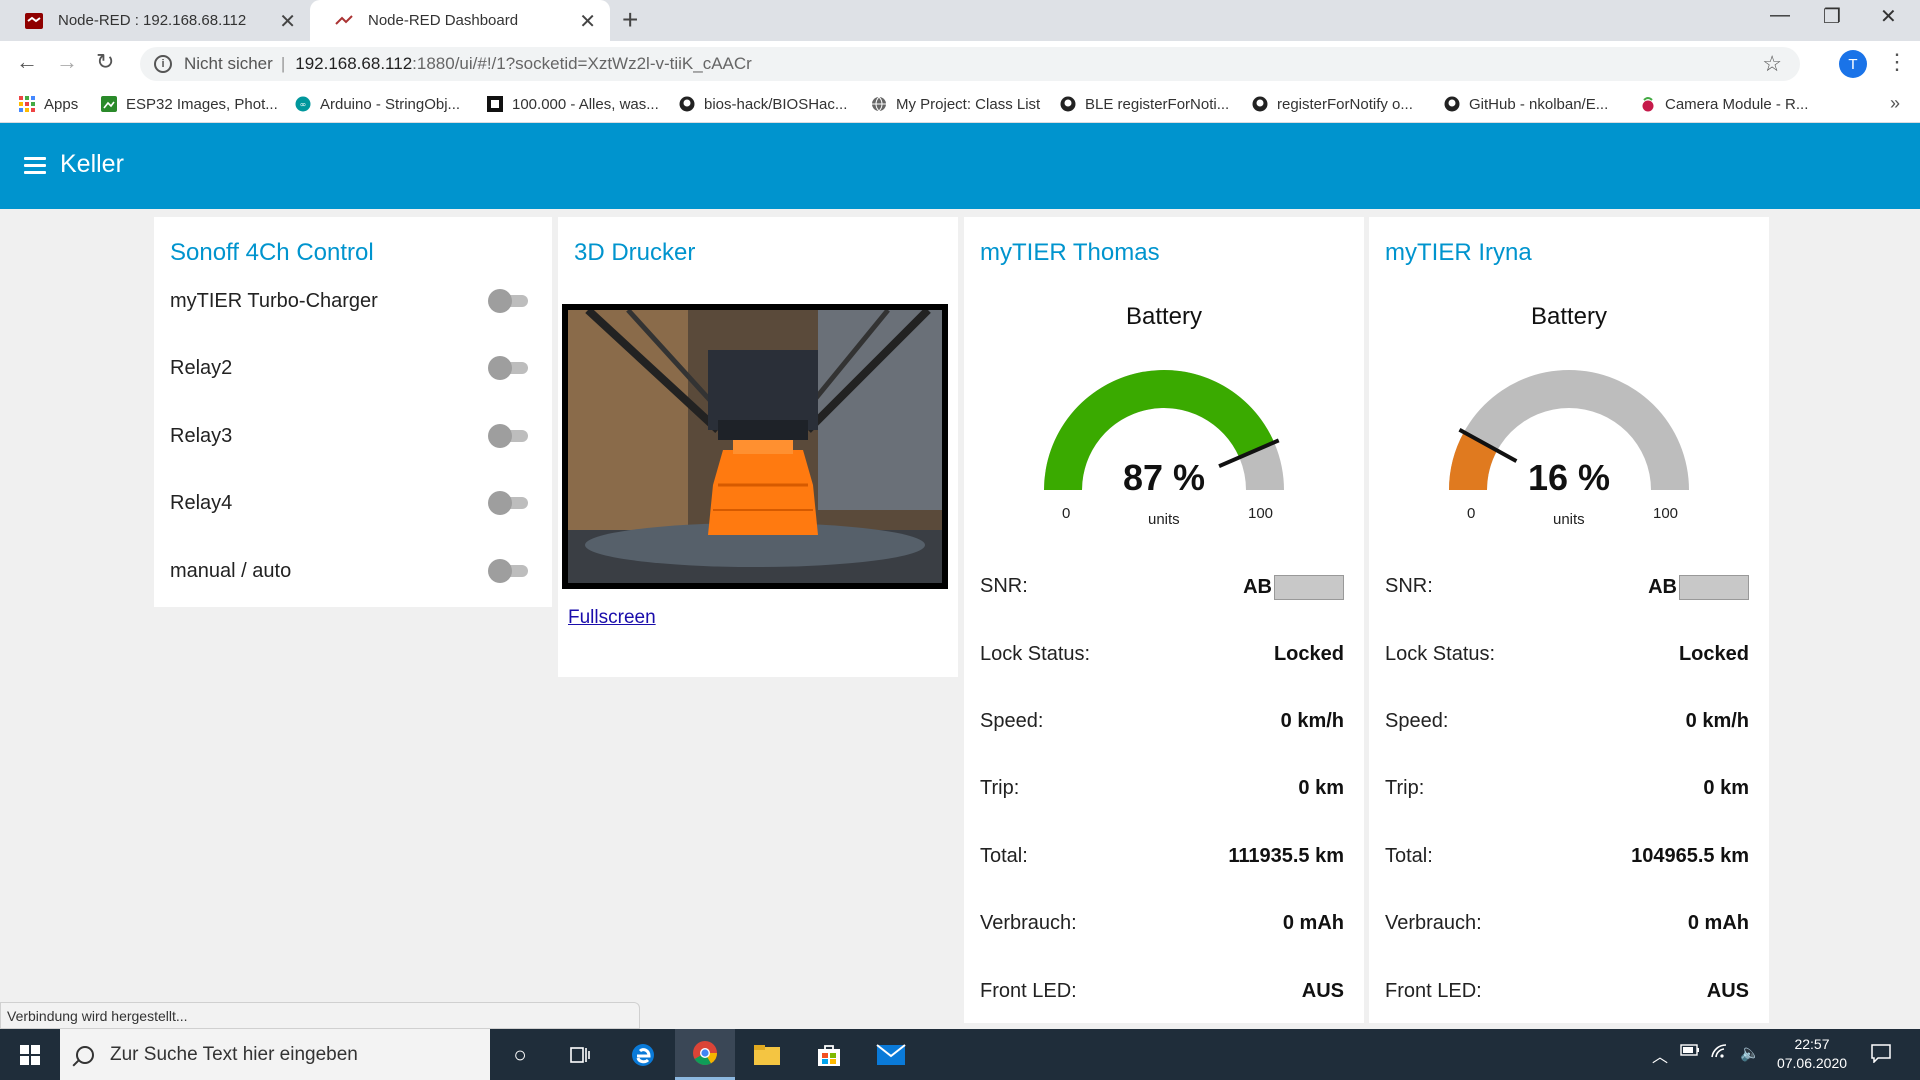 Image resolution: width=1920 pixels, height=1080 pixels. I want to click on dashboard-header: Keller, so click(960, 166).